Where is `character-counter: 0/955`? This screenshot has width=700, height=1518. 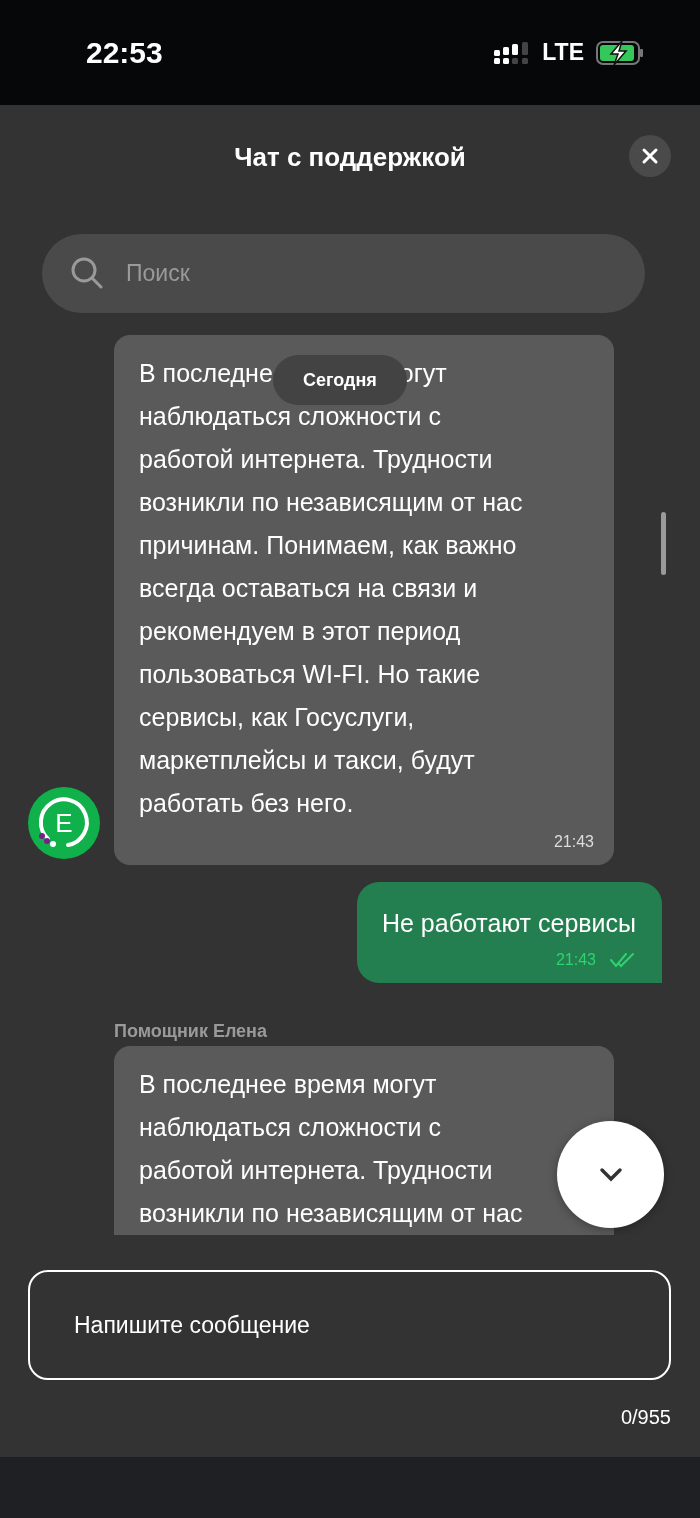 character-counter: 0/955 is located at coordinates (645, 1417).